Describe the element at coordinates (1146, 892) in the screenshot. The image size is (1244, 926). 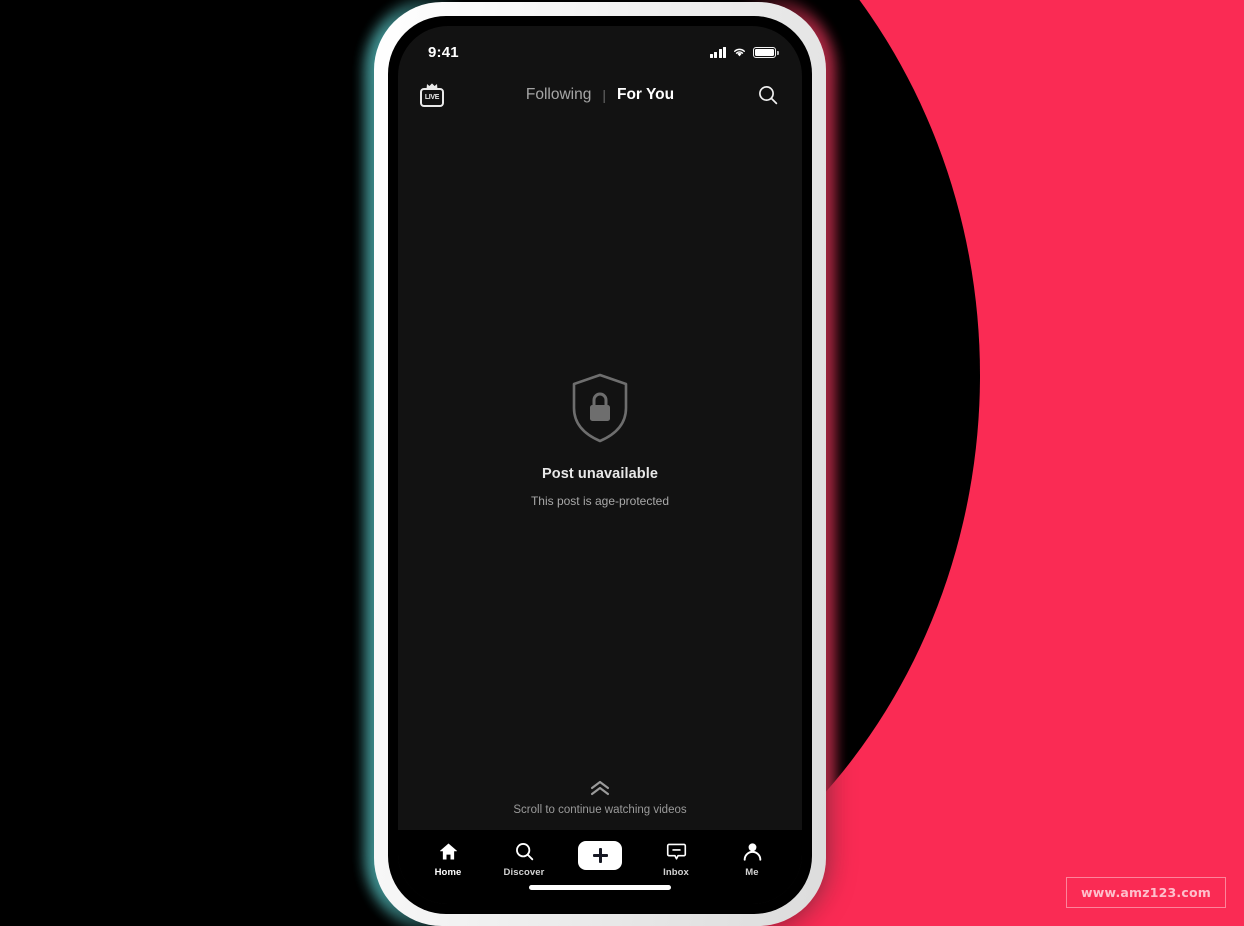
I see `watermark: www.amz123.com` at that location.